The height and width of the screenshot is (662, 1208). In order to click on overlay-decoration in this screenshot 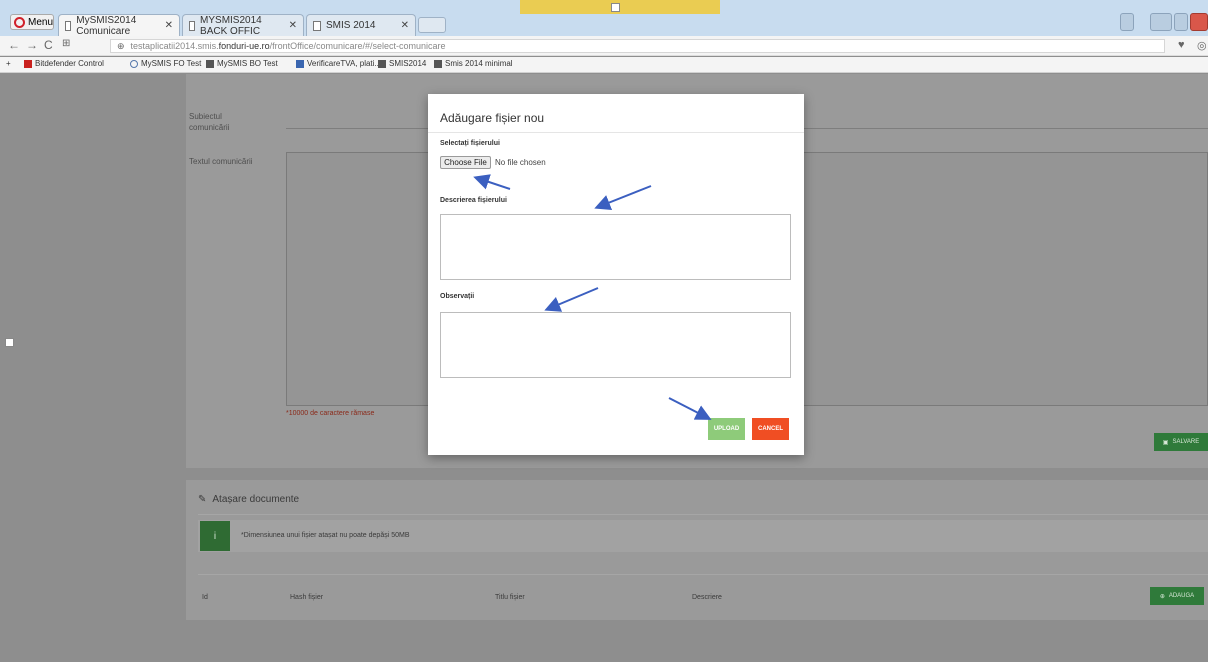, I will do `click(620, 7)`.